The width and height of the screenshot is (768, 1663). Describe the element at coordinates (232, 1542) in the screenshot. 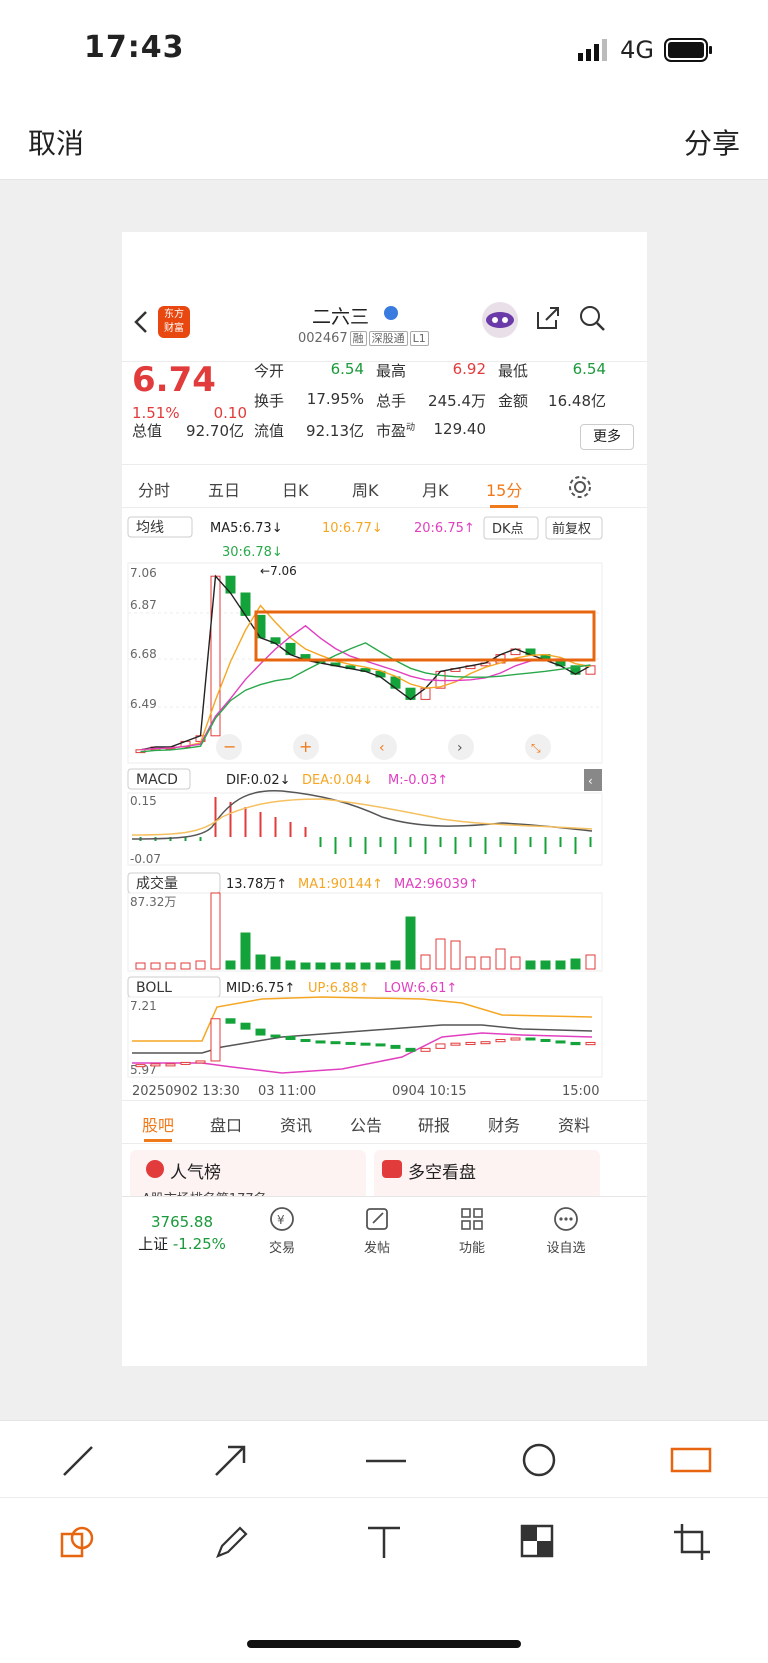

I see `pen-tool-icon` at that location.